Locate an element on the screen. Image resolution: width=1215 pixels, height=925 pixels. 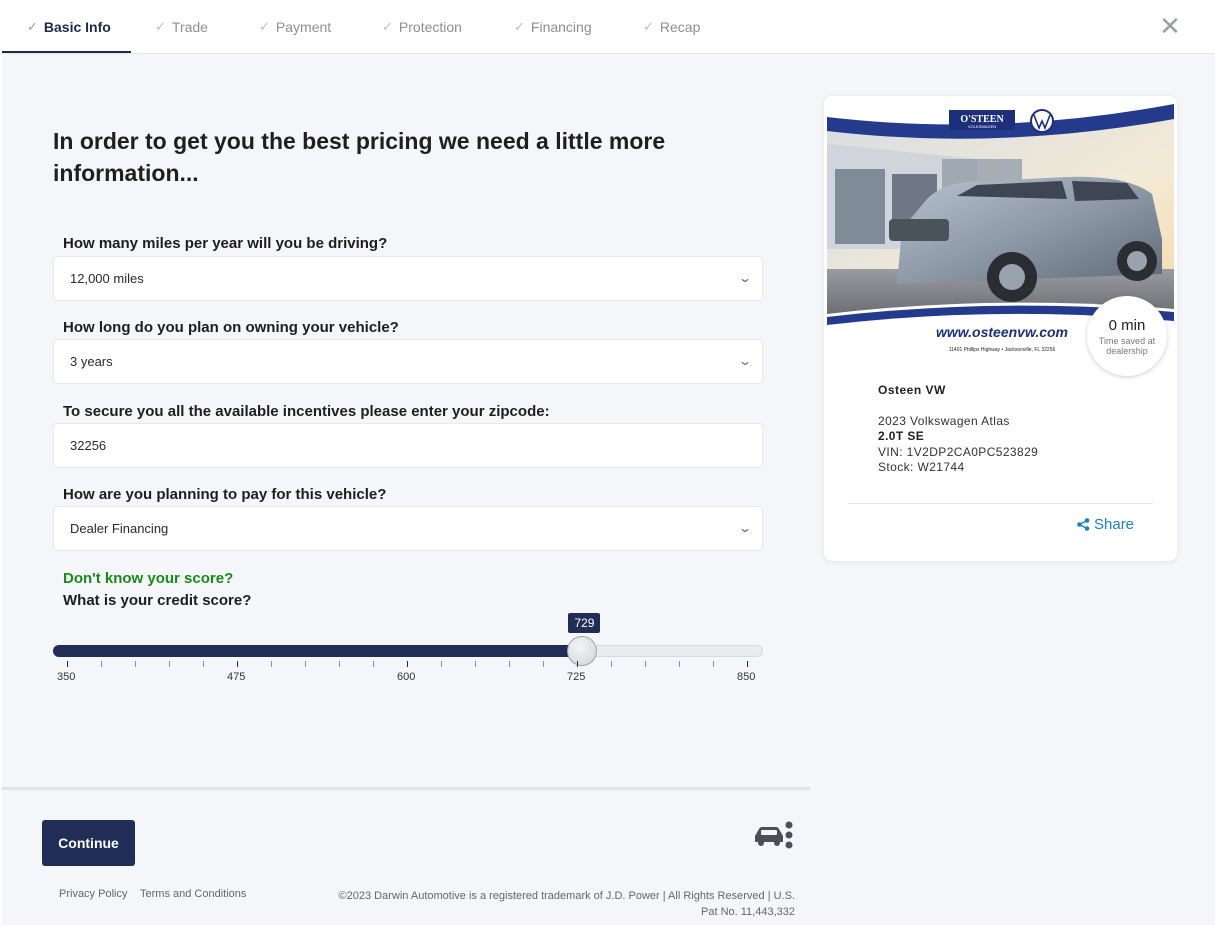
slider-tick-label: 725 is located at coordinates (576, 677).